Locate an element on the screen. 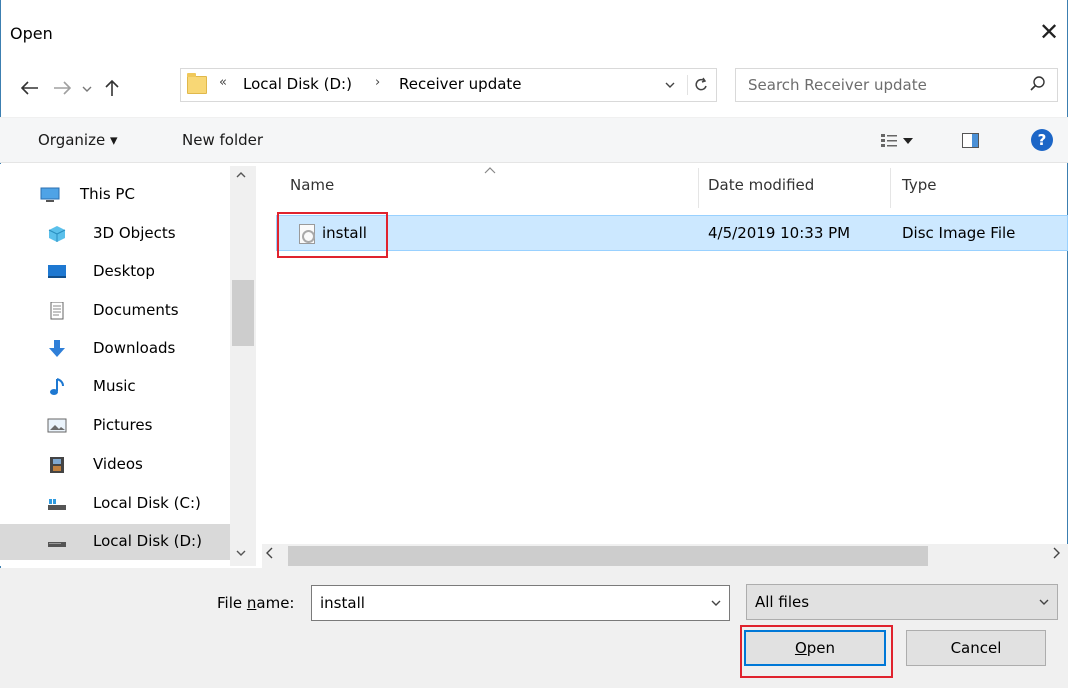 Image resolution: width=1068 pixels, height=688 pixels. preview-pane-icon is located at coordinates (970, 140).